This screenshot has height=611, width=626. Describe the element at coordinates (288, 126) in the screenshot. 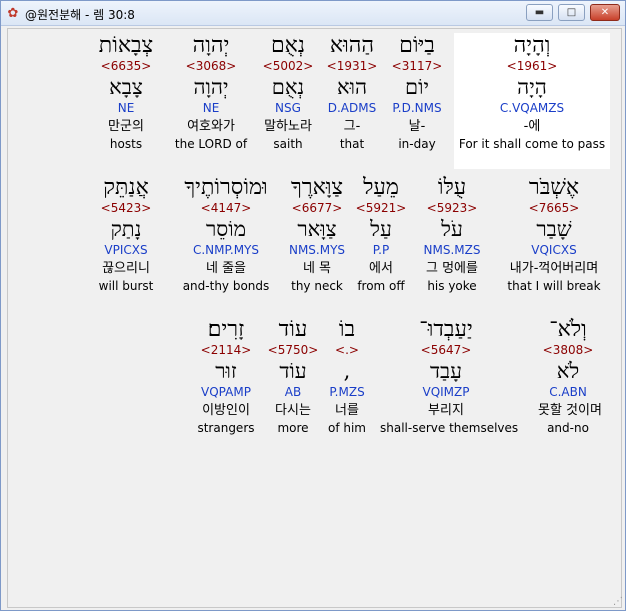

I see `korean-gloss: 말하노라` at that location.